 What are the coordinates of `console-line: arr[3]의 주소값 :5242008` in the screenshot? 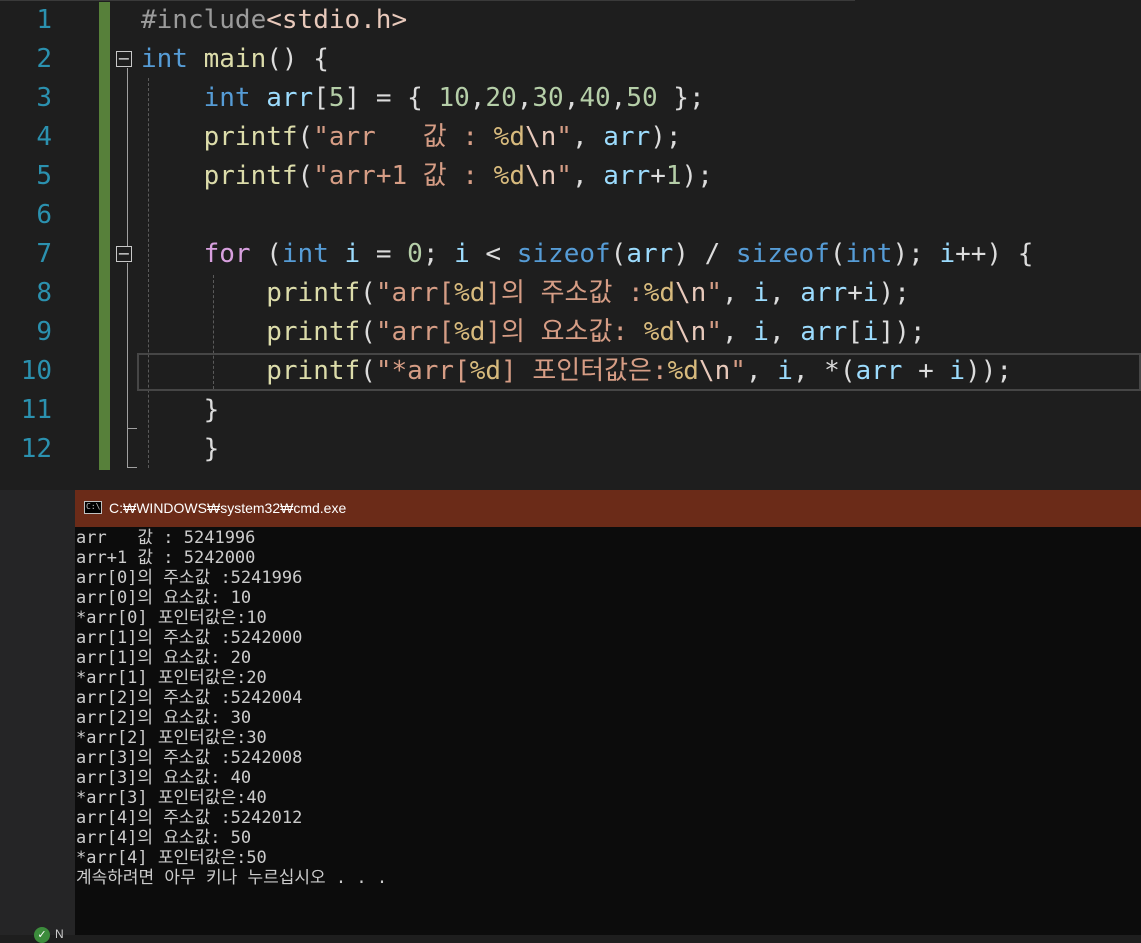 It's located at (189, 758).